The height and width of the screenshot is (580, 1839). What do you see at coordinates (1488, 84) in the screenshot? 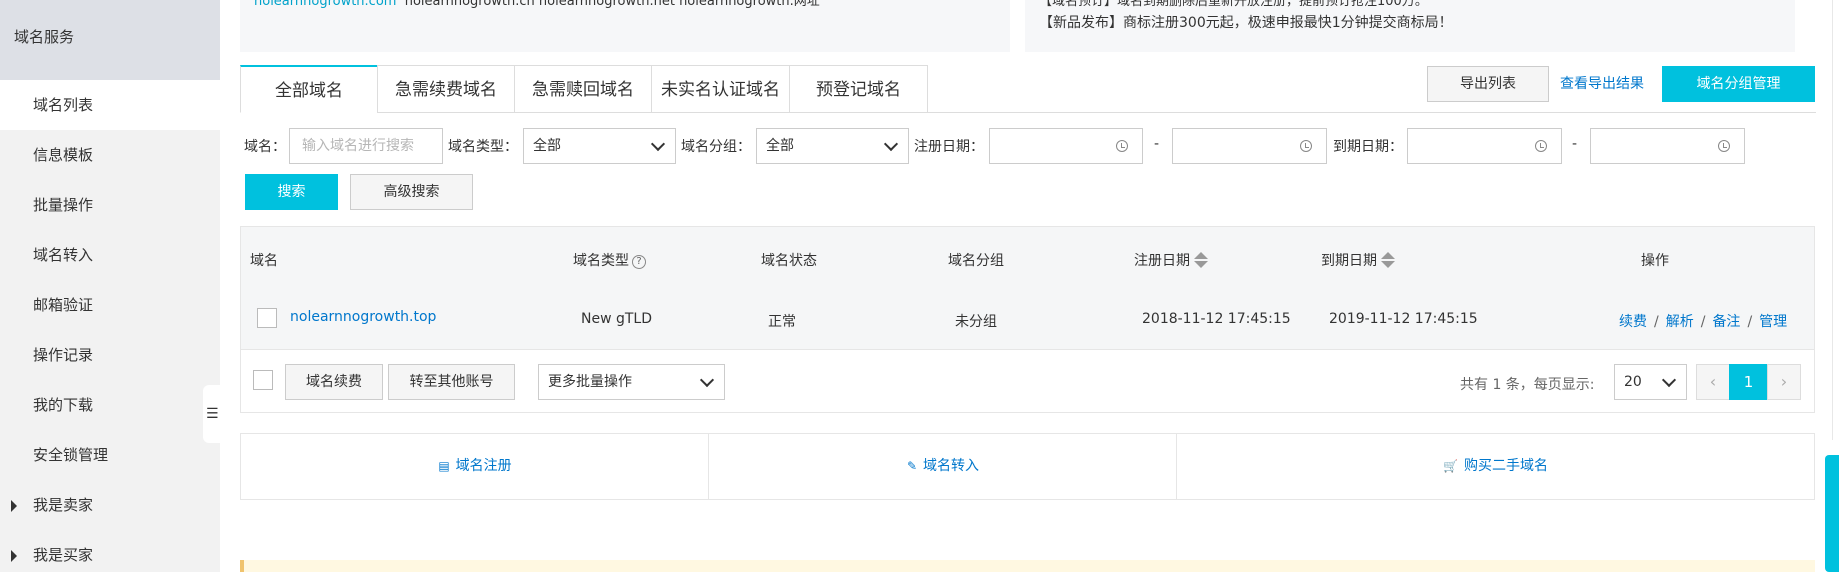
I see `export-list-button: 导出列表` at bounding box center [1488, 84].